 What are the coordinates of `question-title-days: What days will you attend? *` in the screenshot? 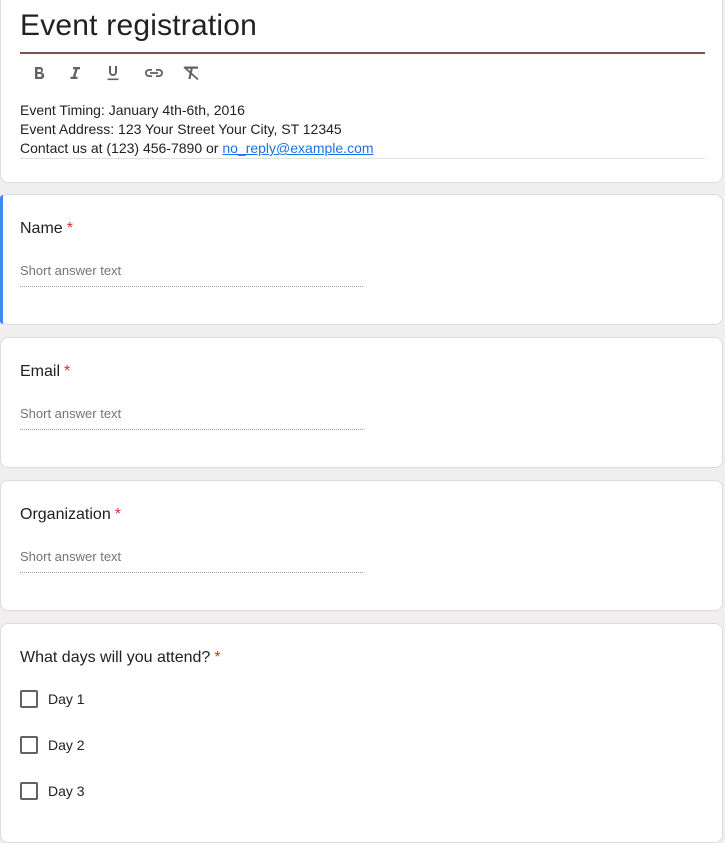 It's located at (120, 658).